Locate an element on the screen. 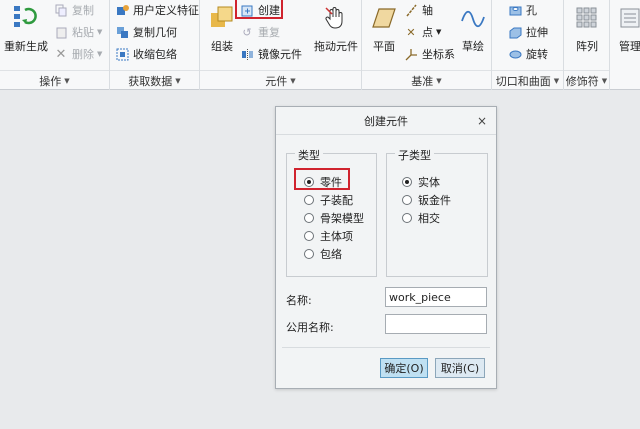 Image resolution: width=640 pixels, height=429 pixels. copy-geometry-label: 复制几何 is located at coordinates (155, 32).